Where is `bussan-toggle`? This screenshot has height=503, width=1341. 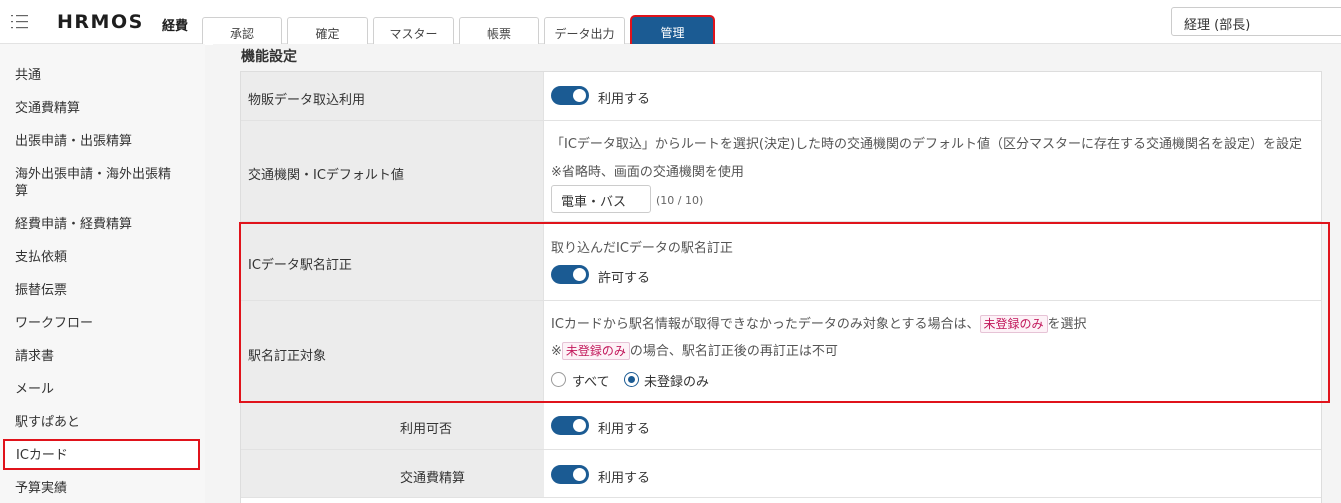
bussan-toggle is located at coordinates (570, 95).